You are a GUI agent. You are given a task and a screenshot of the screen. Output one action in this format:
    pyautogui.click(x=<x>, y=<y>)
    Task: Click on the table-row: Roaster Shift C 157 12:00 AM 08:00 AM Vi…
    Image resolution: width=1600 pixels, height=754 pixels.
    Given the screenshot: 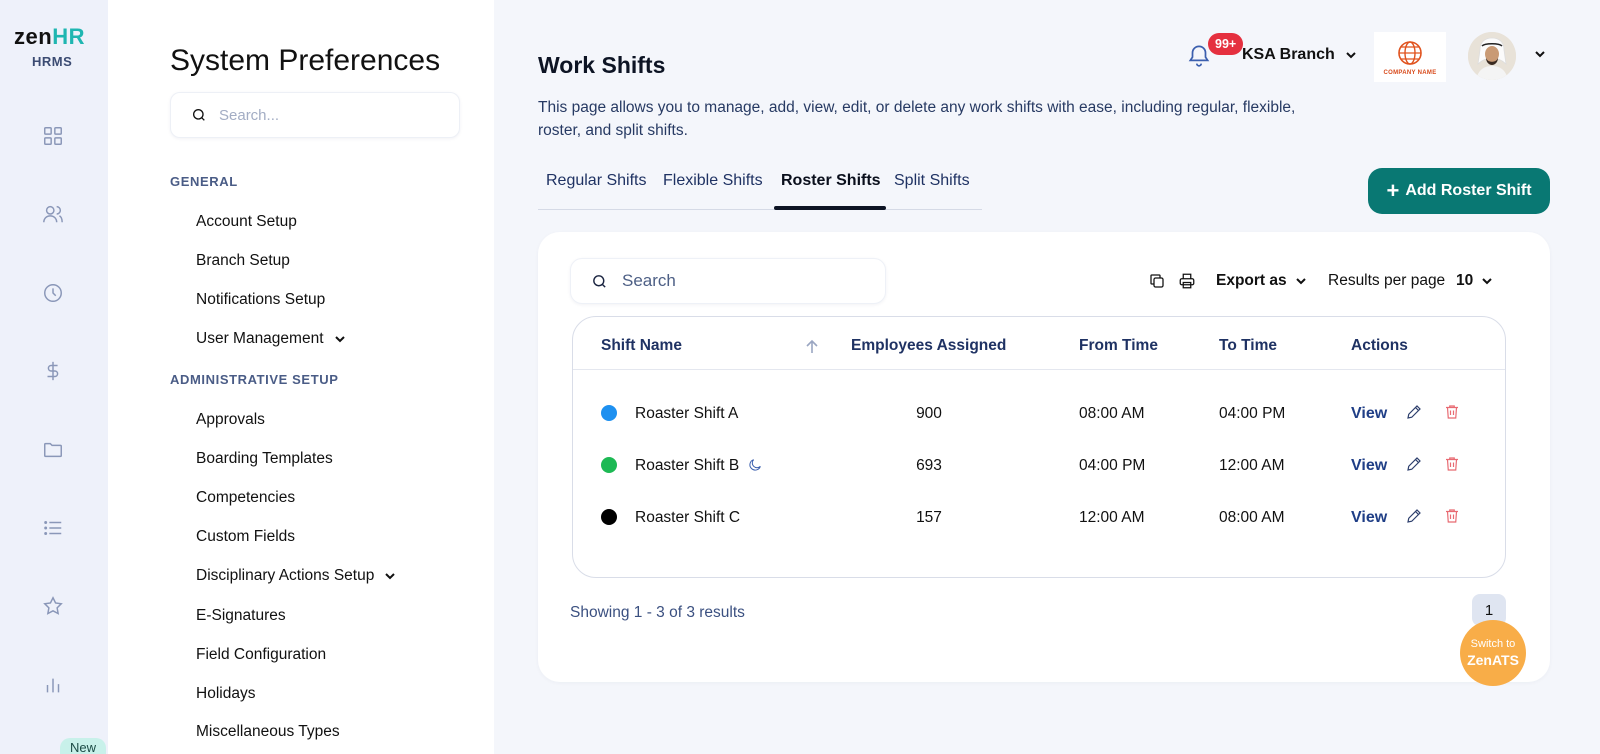 What is the action you would take?
    pyautogui.click(x=1039, y=517)
    